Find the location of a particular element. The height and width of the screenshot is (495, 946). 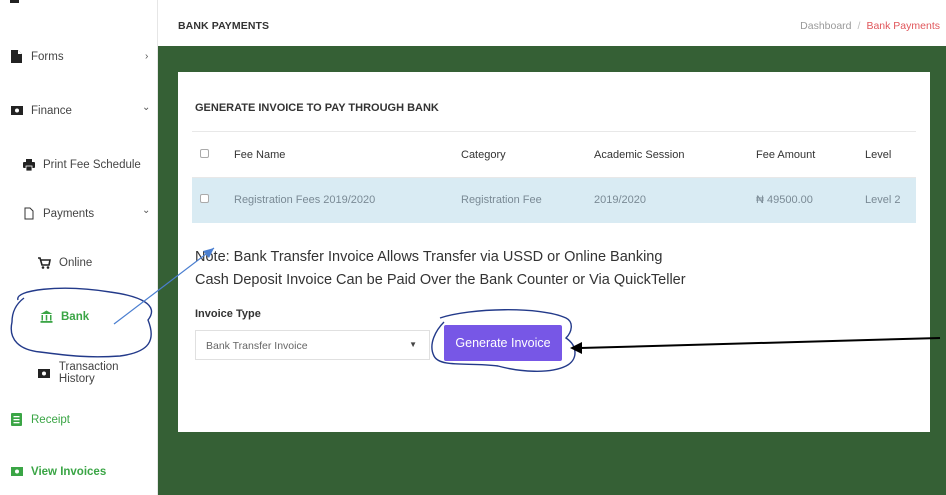

column-header: Academic Session is located at coordinates (667, 154).